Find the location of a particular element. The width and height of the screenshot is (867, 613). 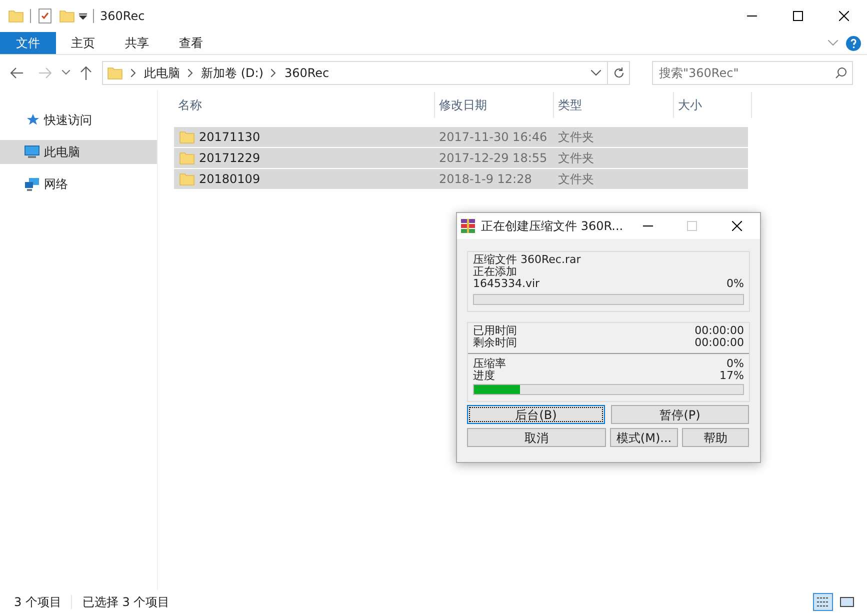

elapsed-label: 已用时间 is located at coordinates (495, 331).